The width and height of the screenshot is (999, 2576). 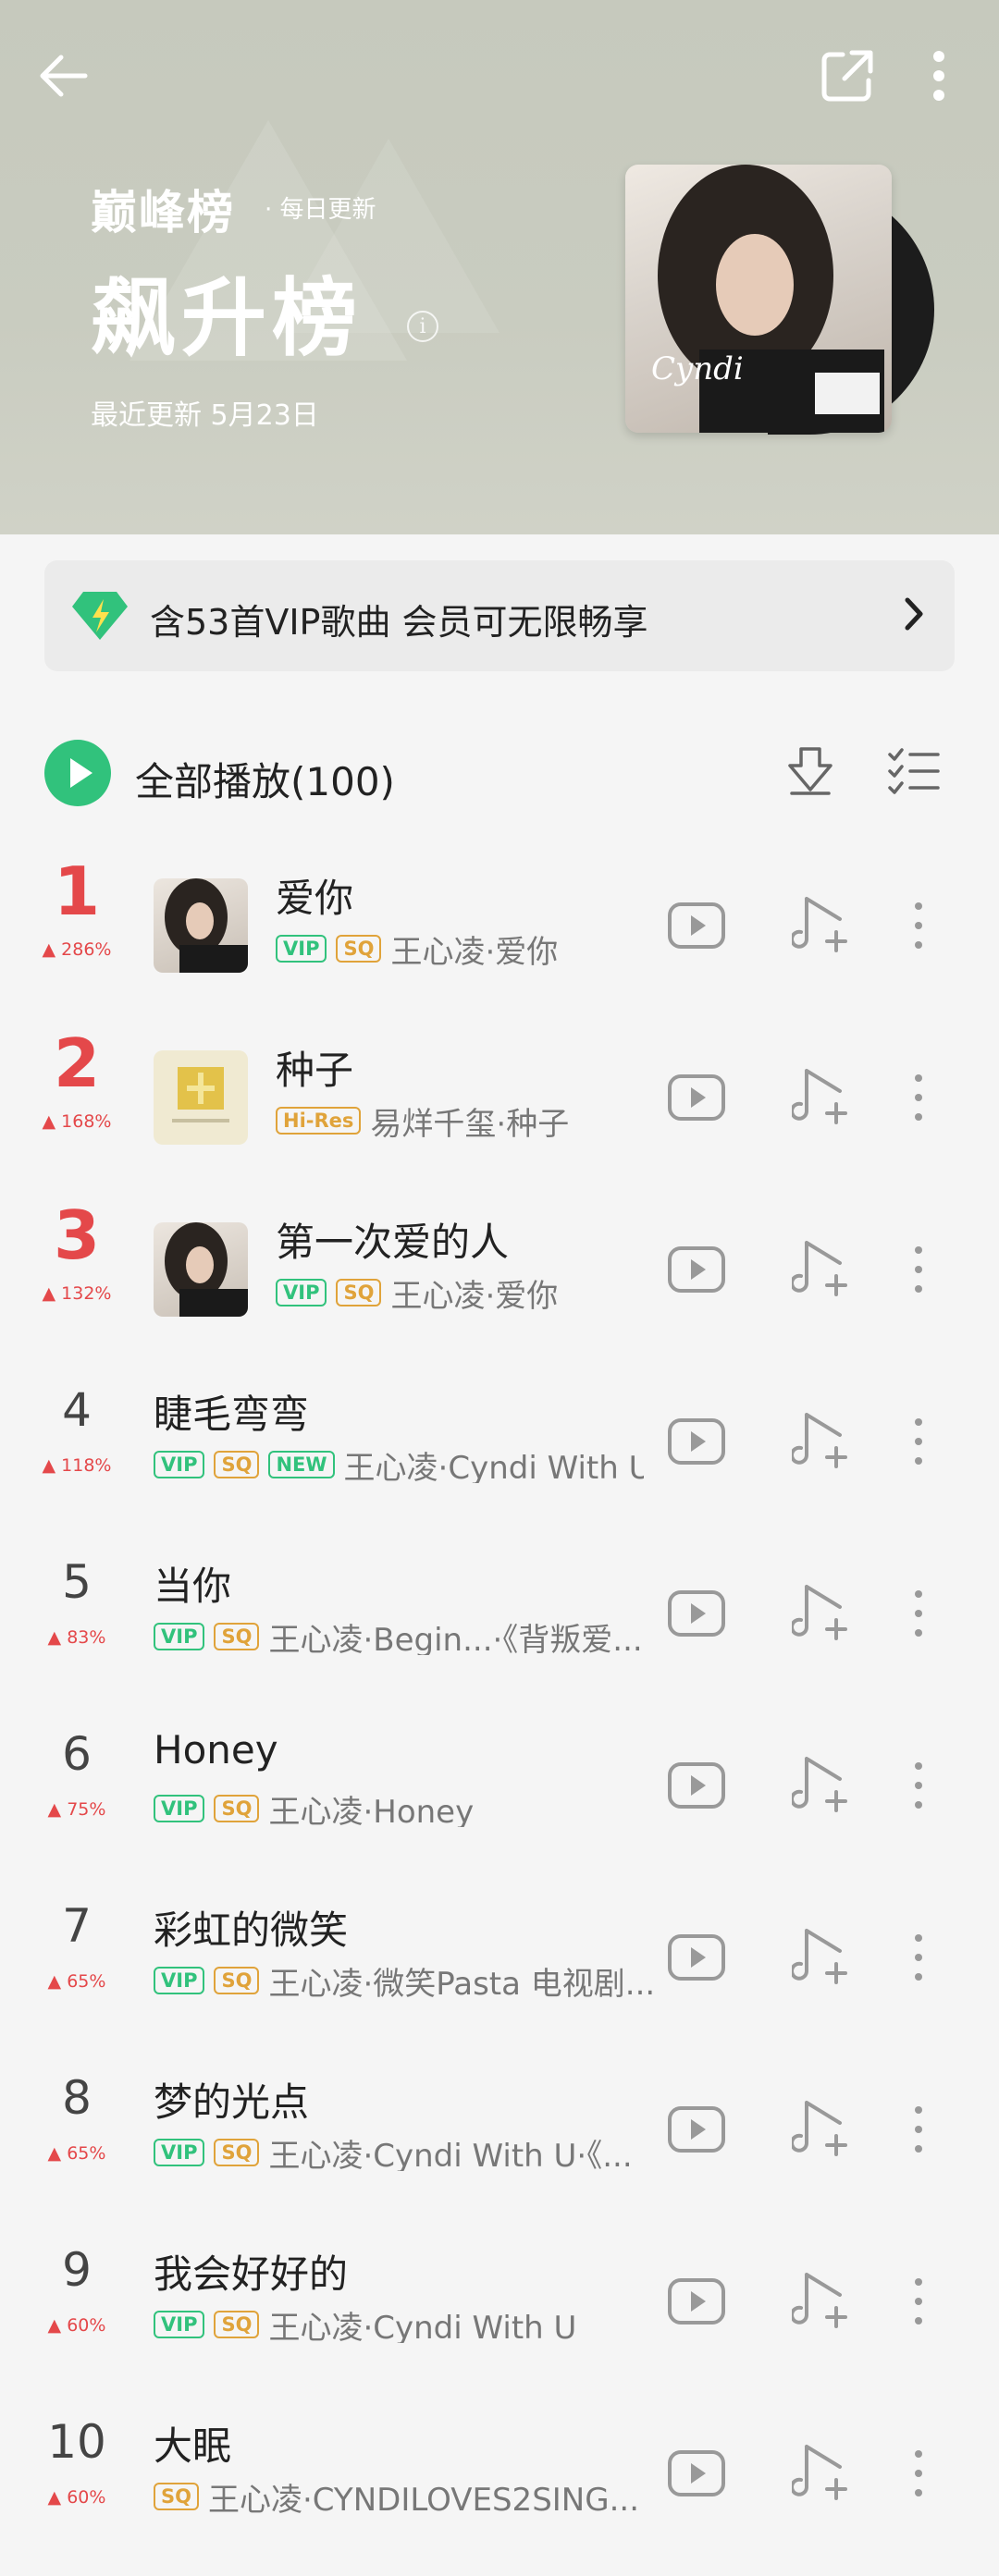 I want to click on song-rank: 10, so click(x=77, y=2442).